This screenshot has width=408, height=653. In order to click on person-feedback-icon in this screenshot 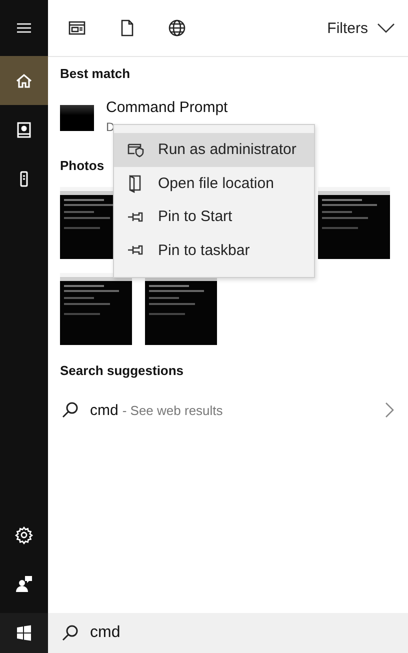, I will do `click(24, 584)`.